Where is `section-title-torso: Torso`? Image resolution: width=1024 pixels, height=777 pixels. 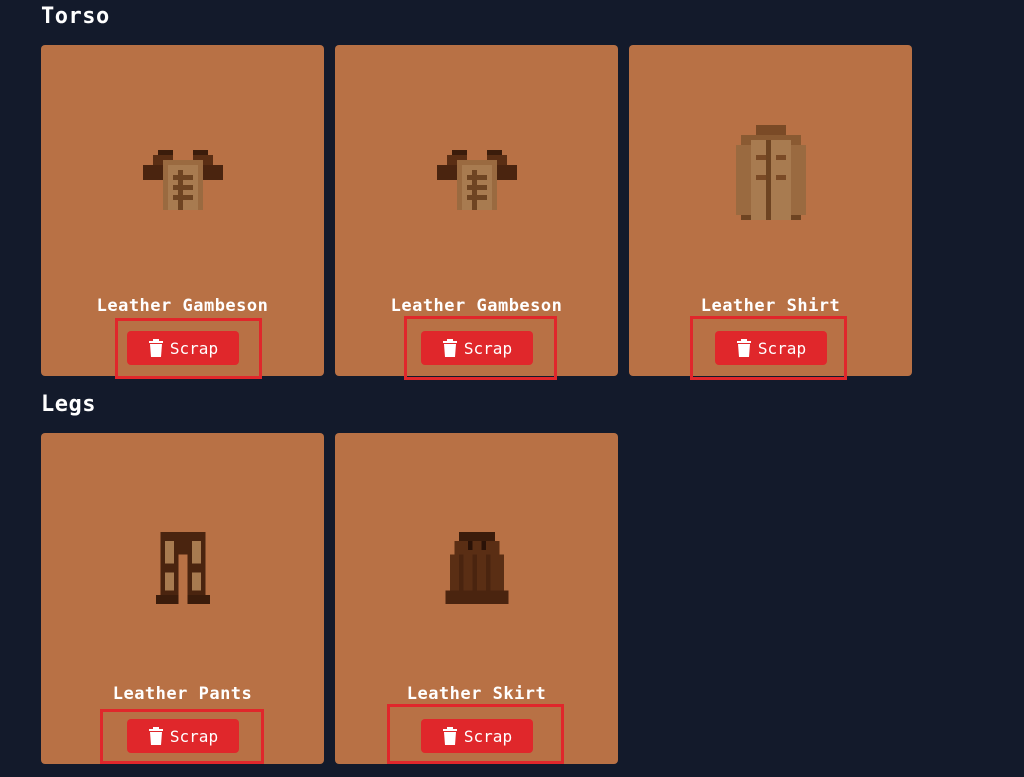 section-title-torso: Torso is located at coordinates (75, 16).